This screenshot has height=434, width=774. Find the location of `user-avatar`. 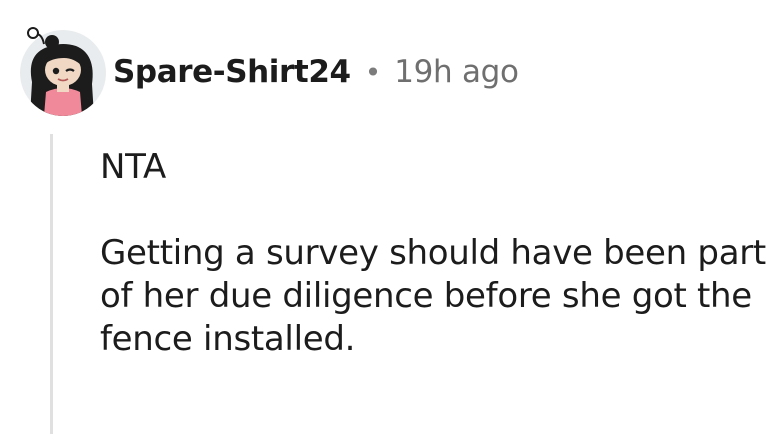

user-avatar is located at coordinates (63, 69).